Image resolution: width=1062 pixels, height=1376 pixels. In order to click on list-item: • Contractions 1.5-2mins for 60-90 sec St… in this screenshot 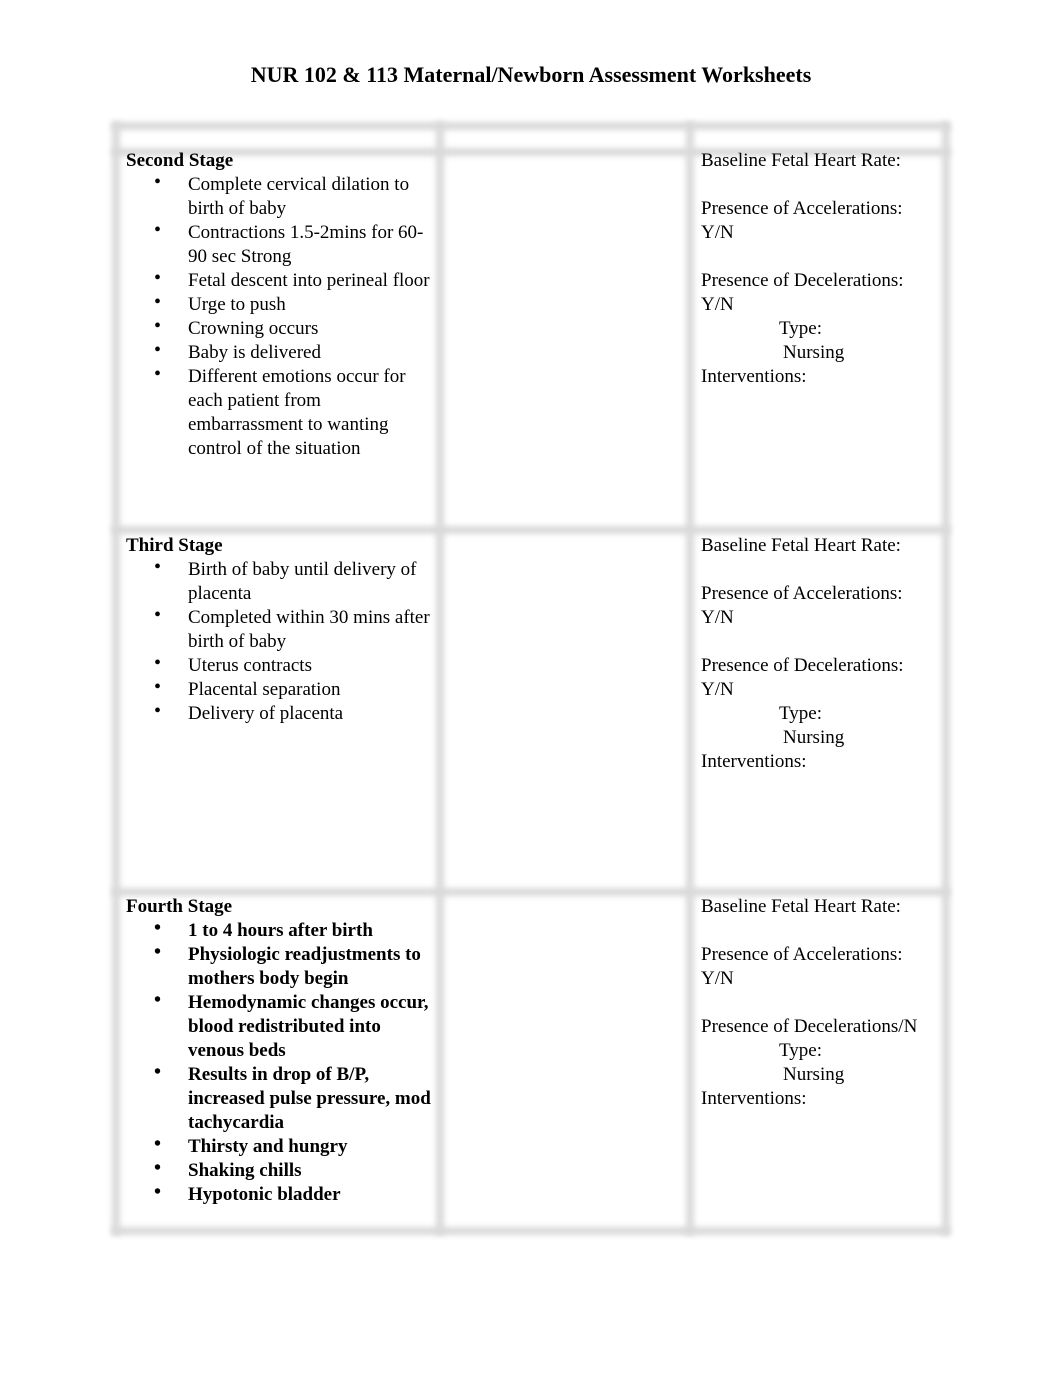, I will do `click(289, 243)`.